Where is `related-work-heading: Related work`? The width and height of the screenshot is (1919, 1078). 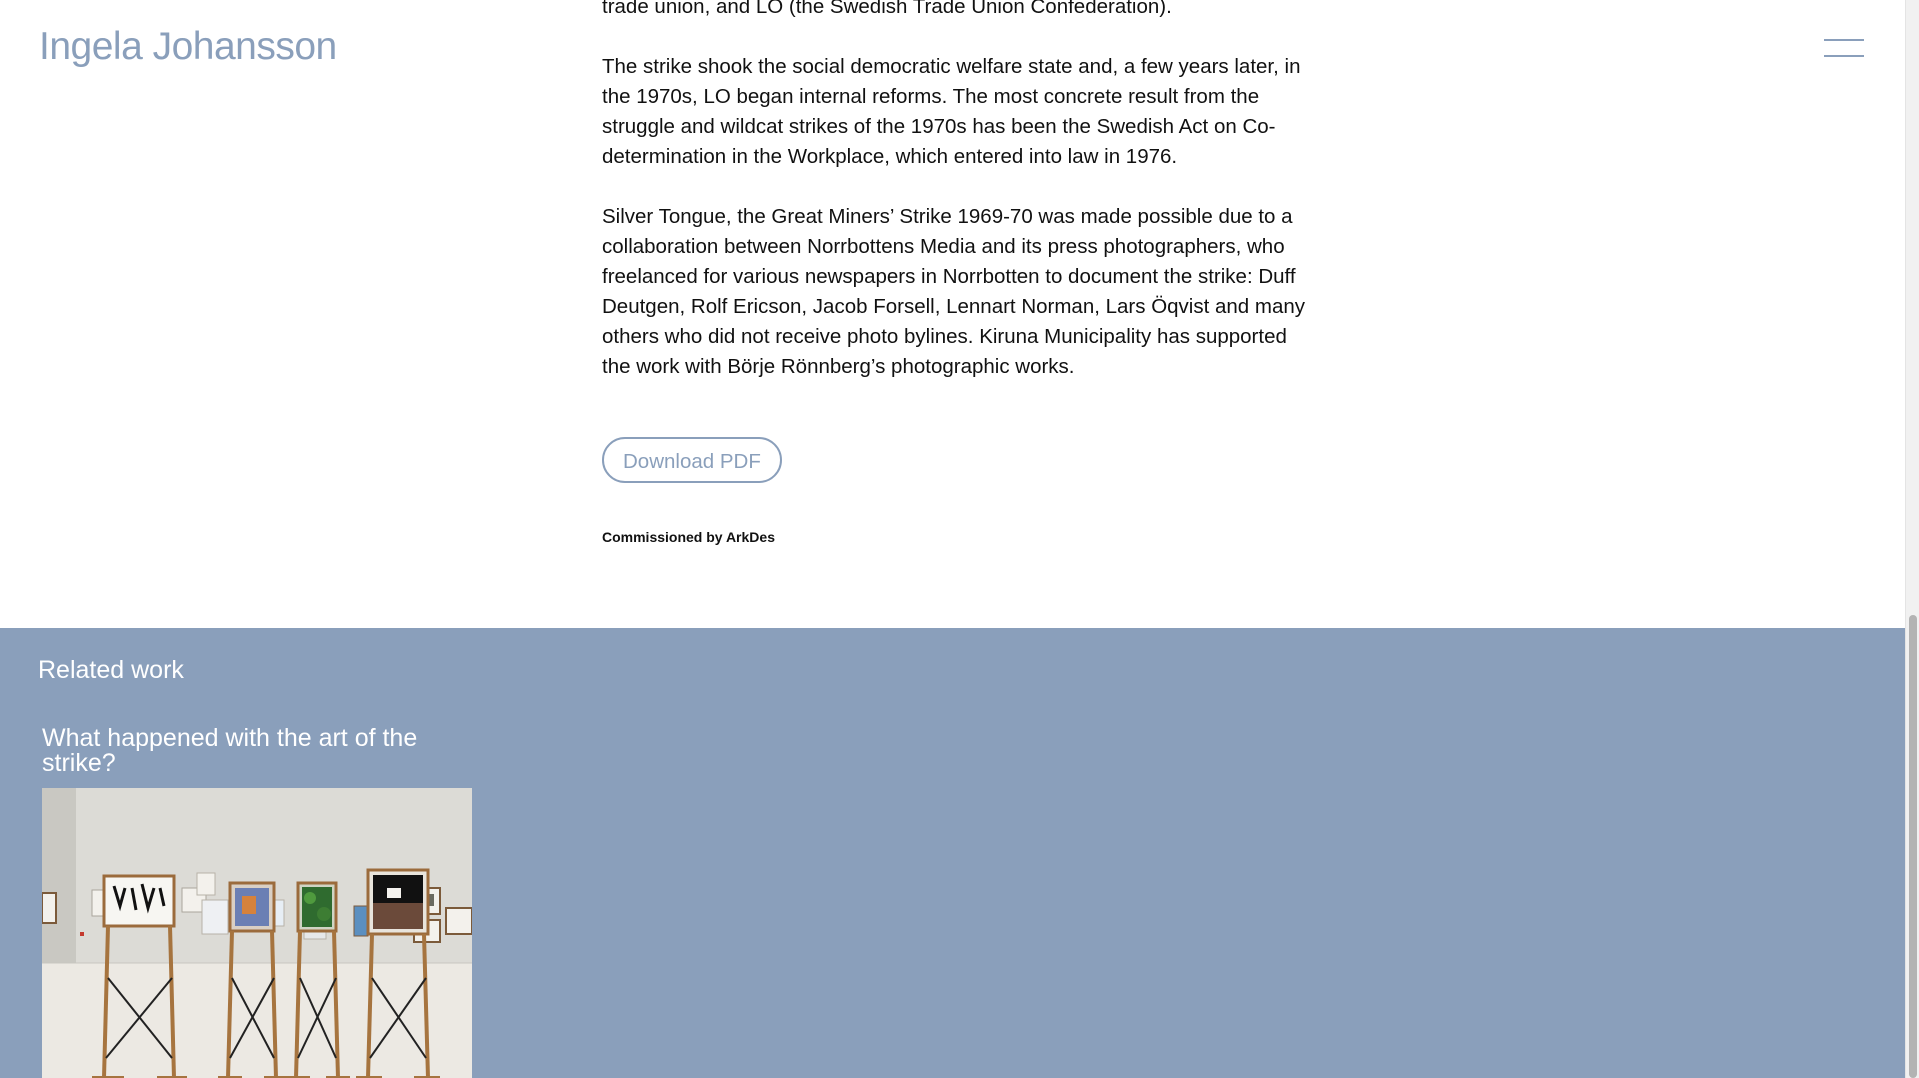
related-work-heading: Related work is located at coordinates (111, 670).